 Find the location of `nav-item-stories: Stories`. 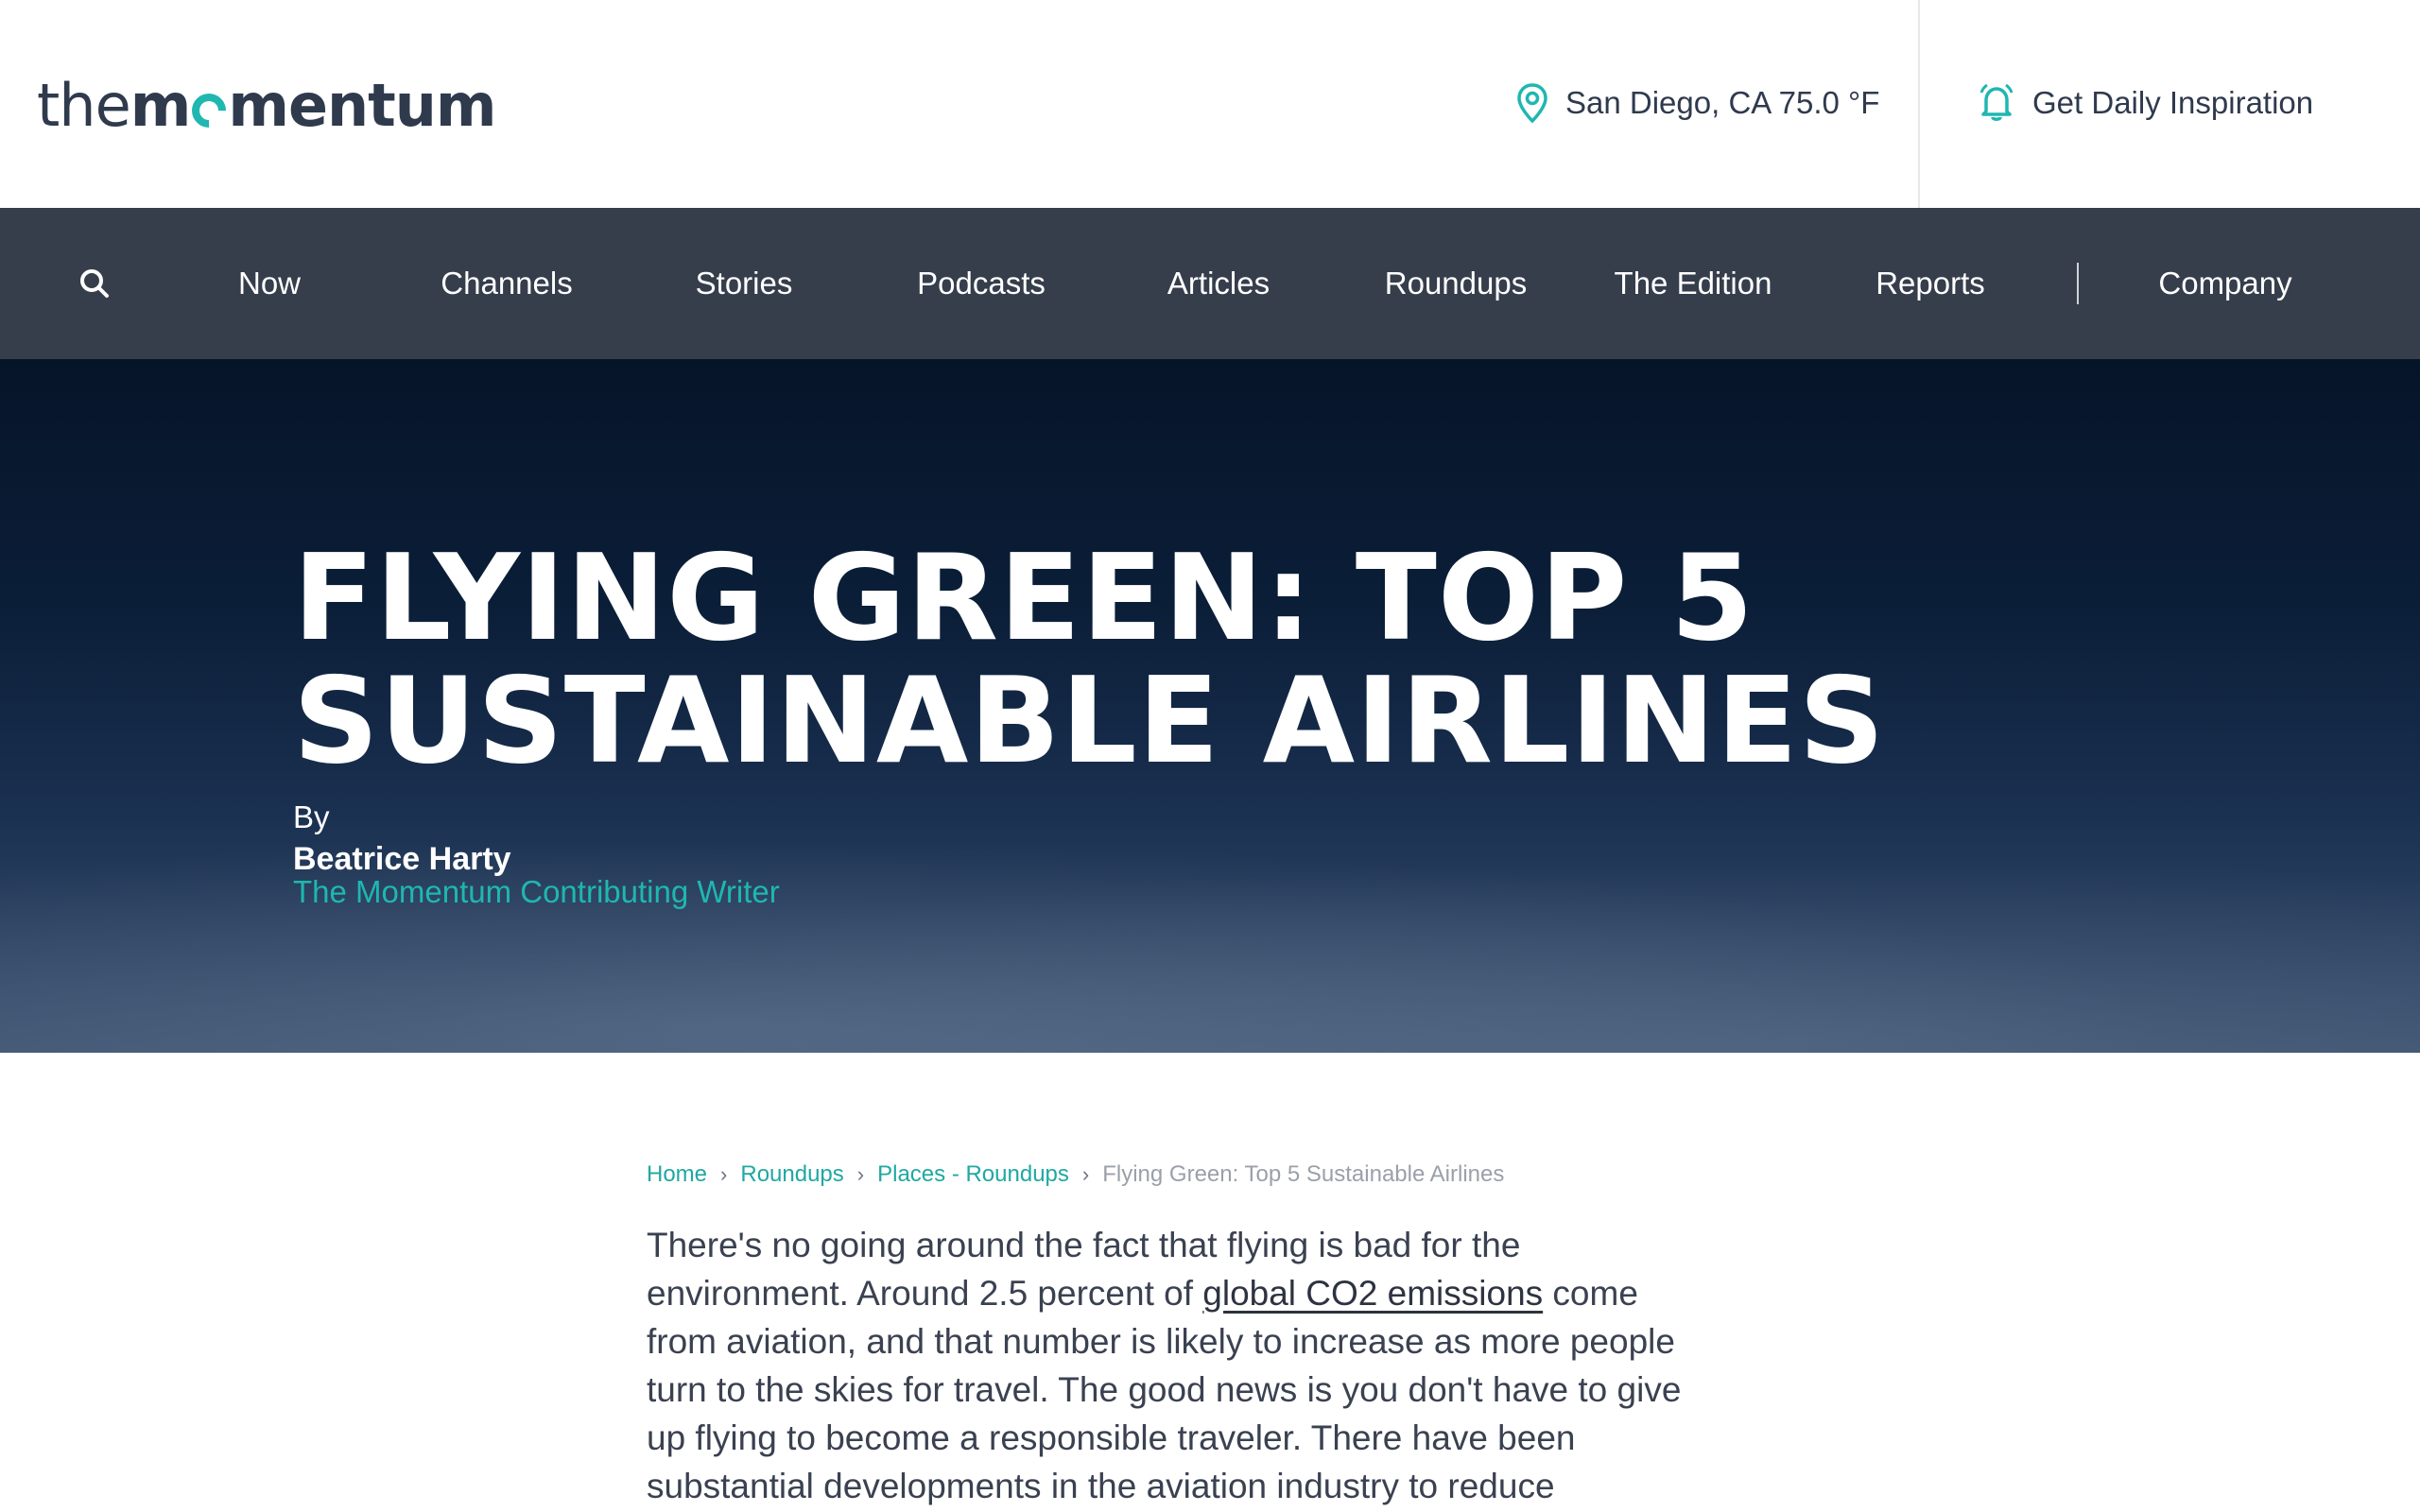

nav-item-stories: Stories is located at coordinates (744, 283).